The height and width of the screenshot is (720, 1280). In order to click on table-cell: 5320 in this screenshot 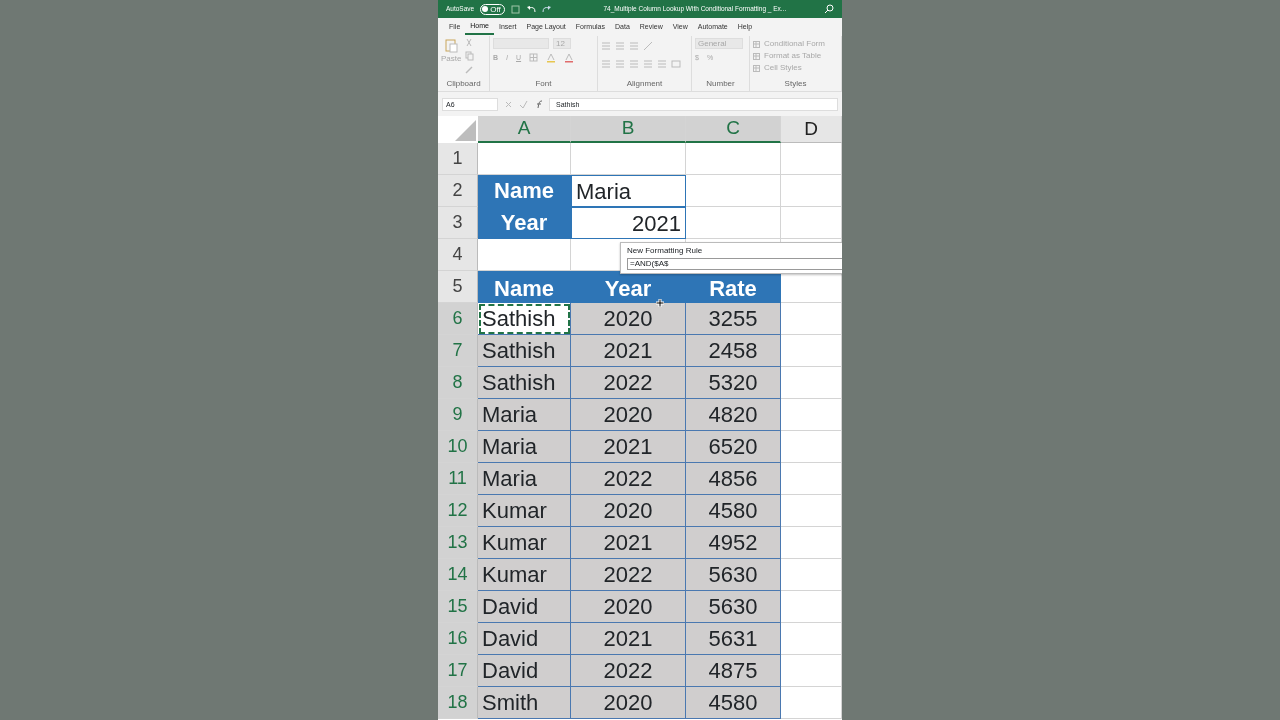, I will do `click(733, 383)`.